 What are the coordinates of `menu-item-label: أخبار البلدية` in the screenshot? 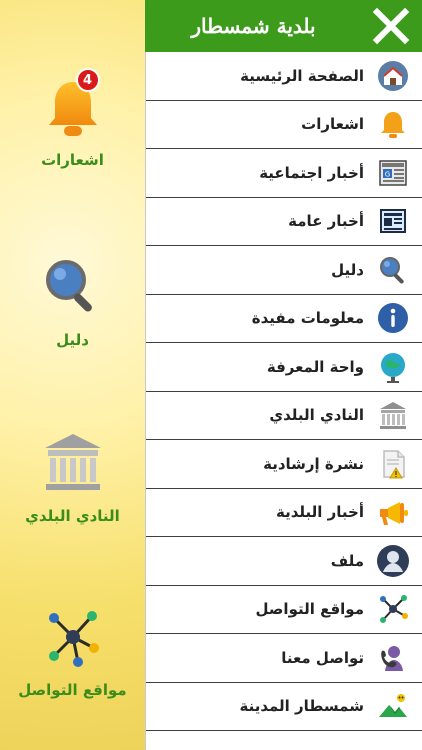 It's located at (320, 512).